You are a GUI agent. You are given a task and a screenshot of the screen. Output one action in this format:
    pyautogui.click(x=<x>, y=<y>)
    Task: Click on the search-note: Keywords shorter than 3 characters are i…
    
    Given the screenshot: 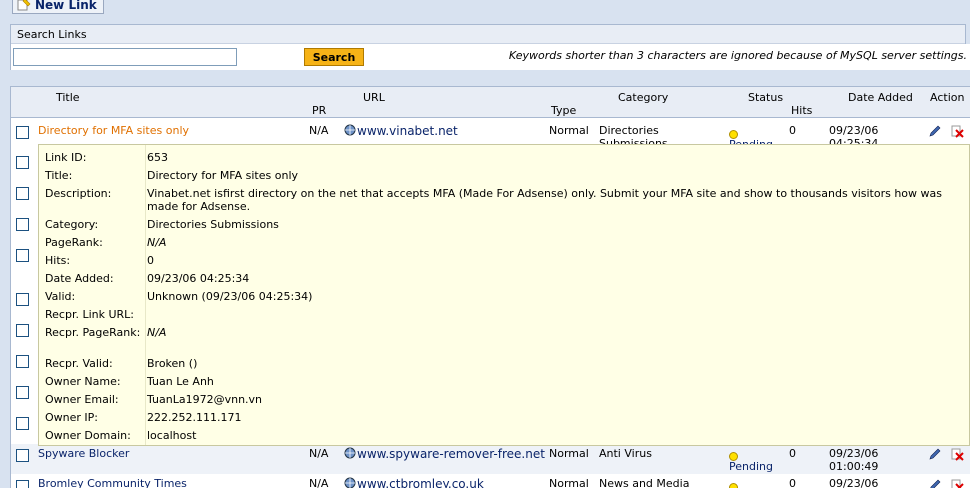 What is the action you would take?
    pyautogui.click(x=737, y=55)
    